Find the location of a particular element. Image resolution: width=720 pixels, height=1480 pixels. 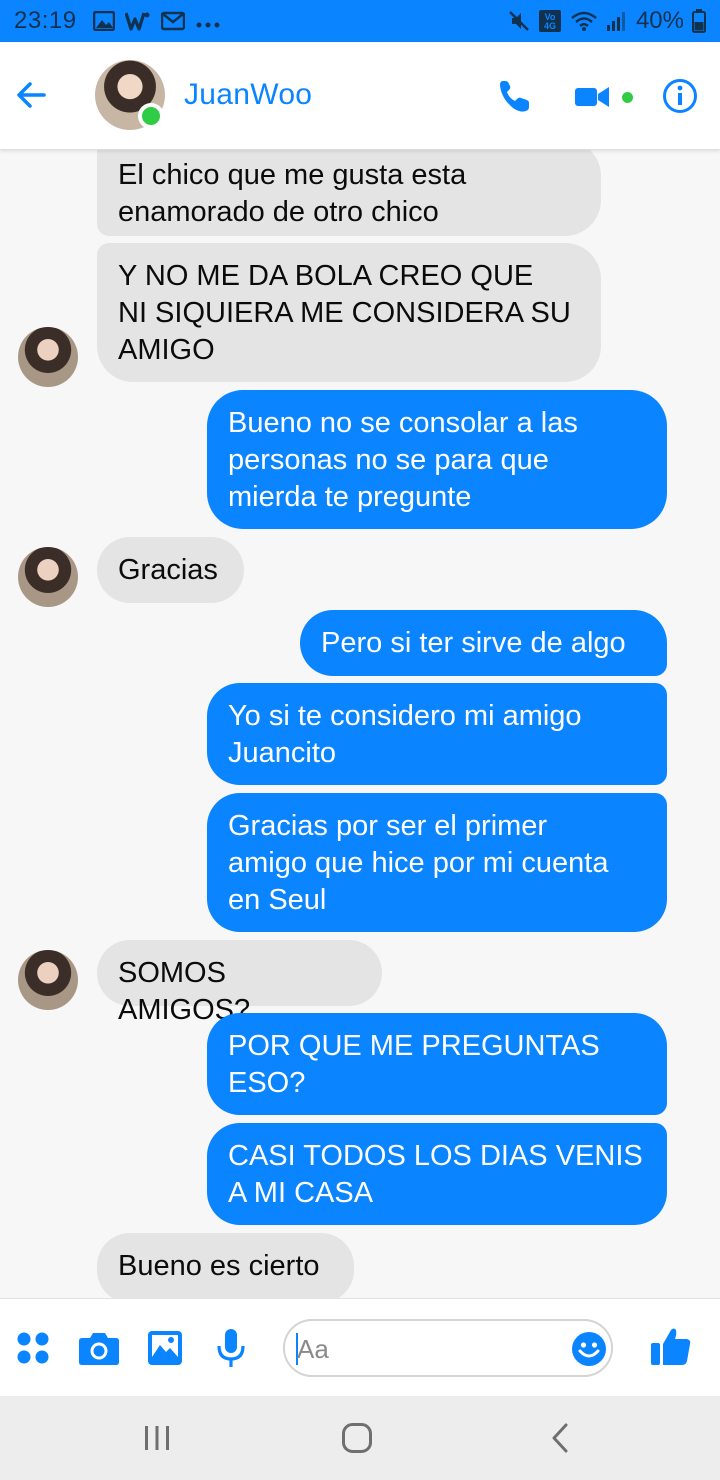

volte-icon: Vo4G is located at coordinates (549, 21).